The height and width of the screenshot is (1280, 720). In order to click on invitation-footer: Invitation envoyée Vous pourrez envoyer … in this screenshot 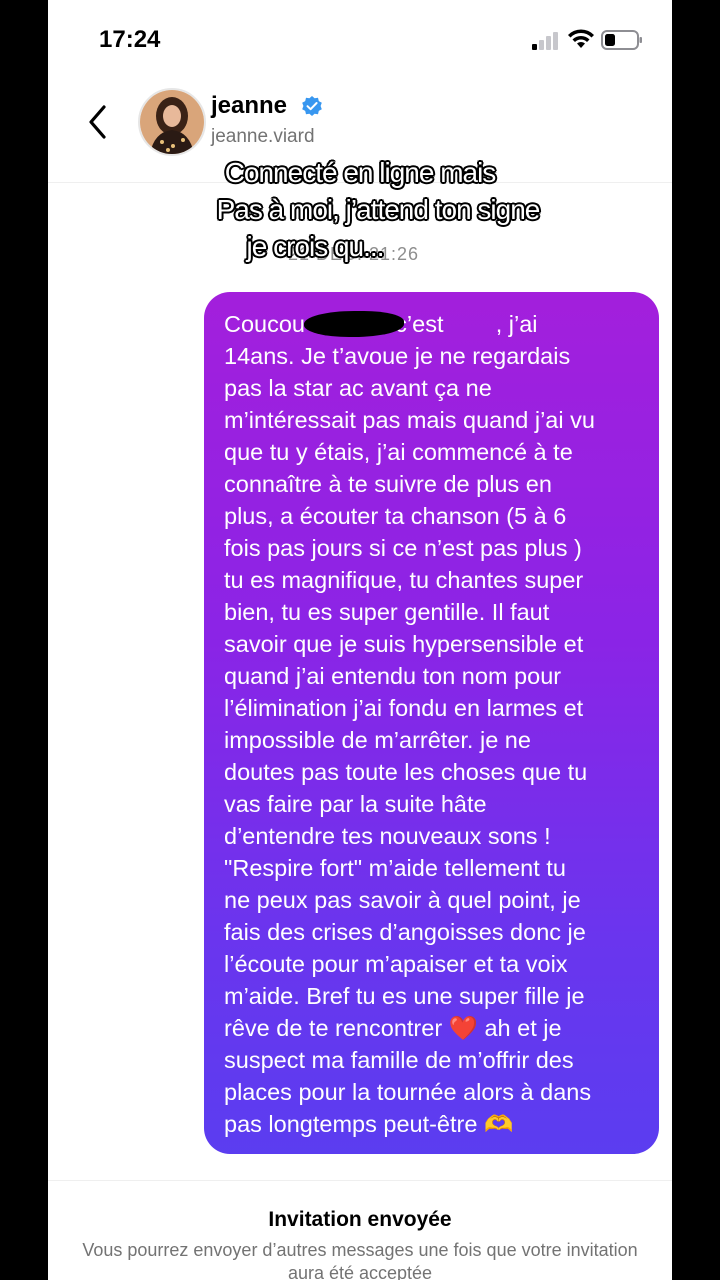, I will do `click(360, 1230)`.